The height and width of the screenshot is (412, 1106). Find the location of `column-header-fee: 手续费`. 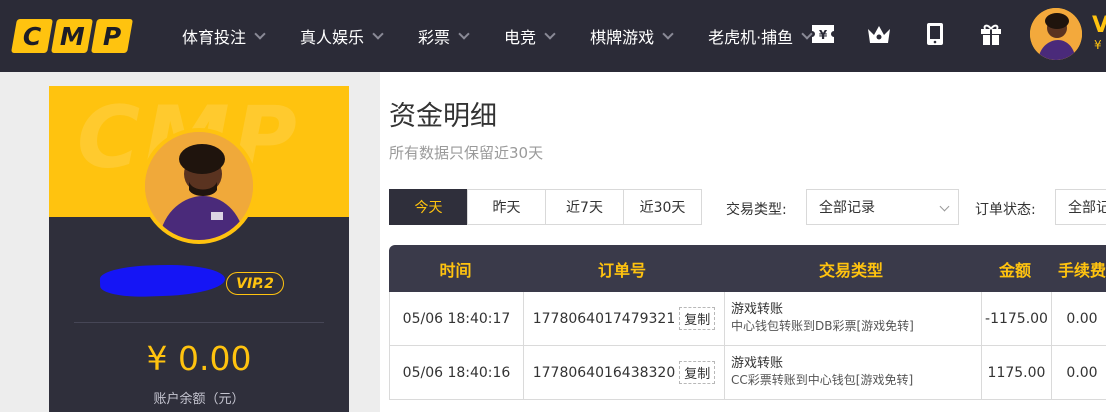

column-header-fee: 手续费 is located at coordinates (1081, 270).